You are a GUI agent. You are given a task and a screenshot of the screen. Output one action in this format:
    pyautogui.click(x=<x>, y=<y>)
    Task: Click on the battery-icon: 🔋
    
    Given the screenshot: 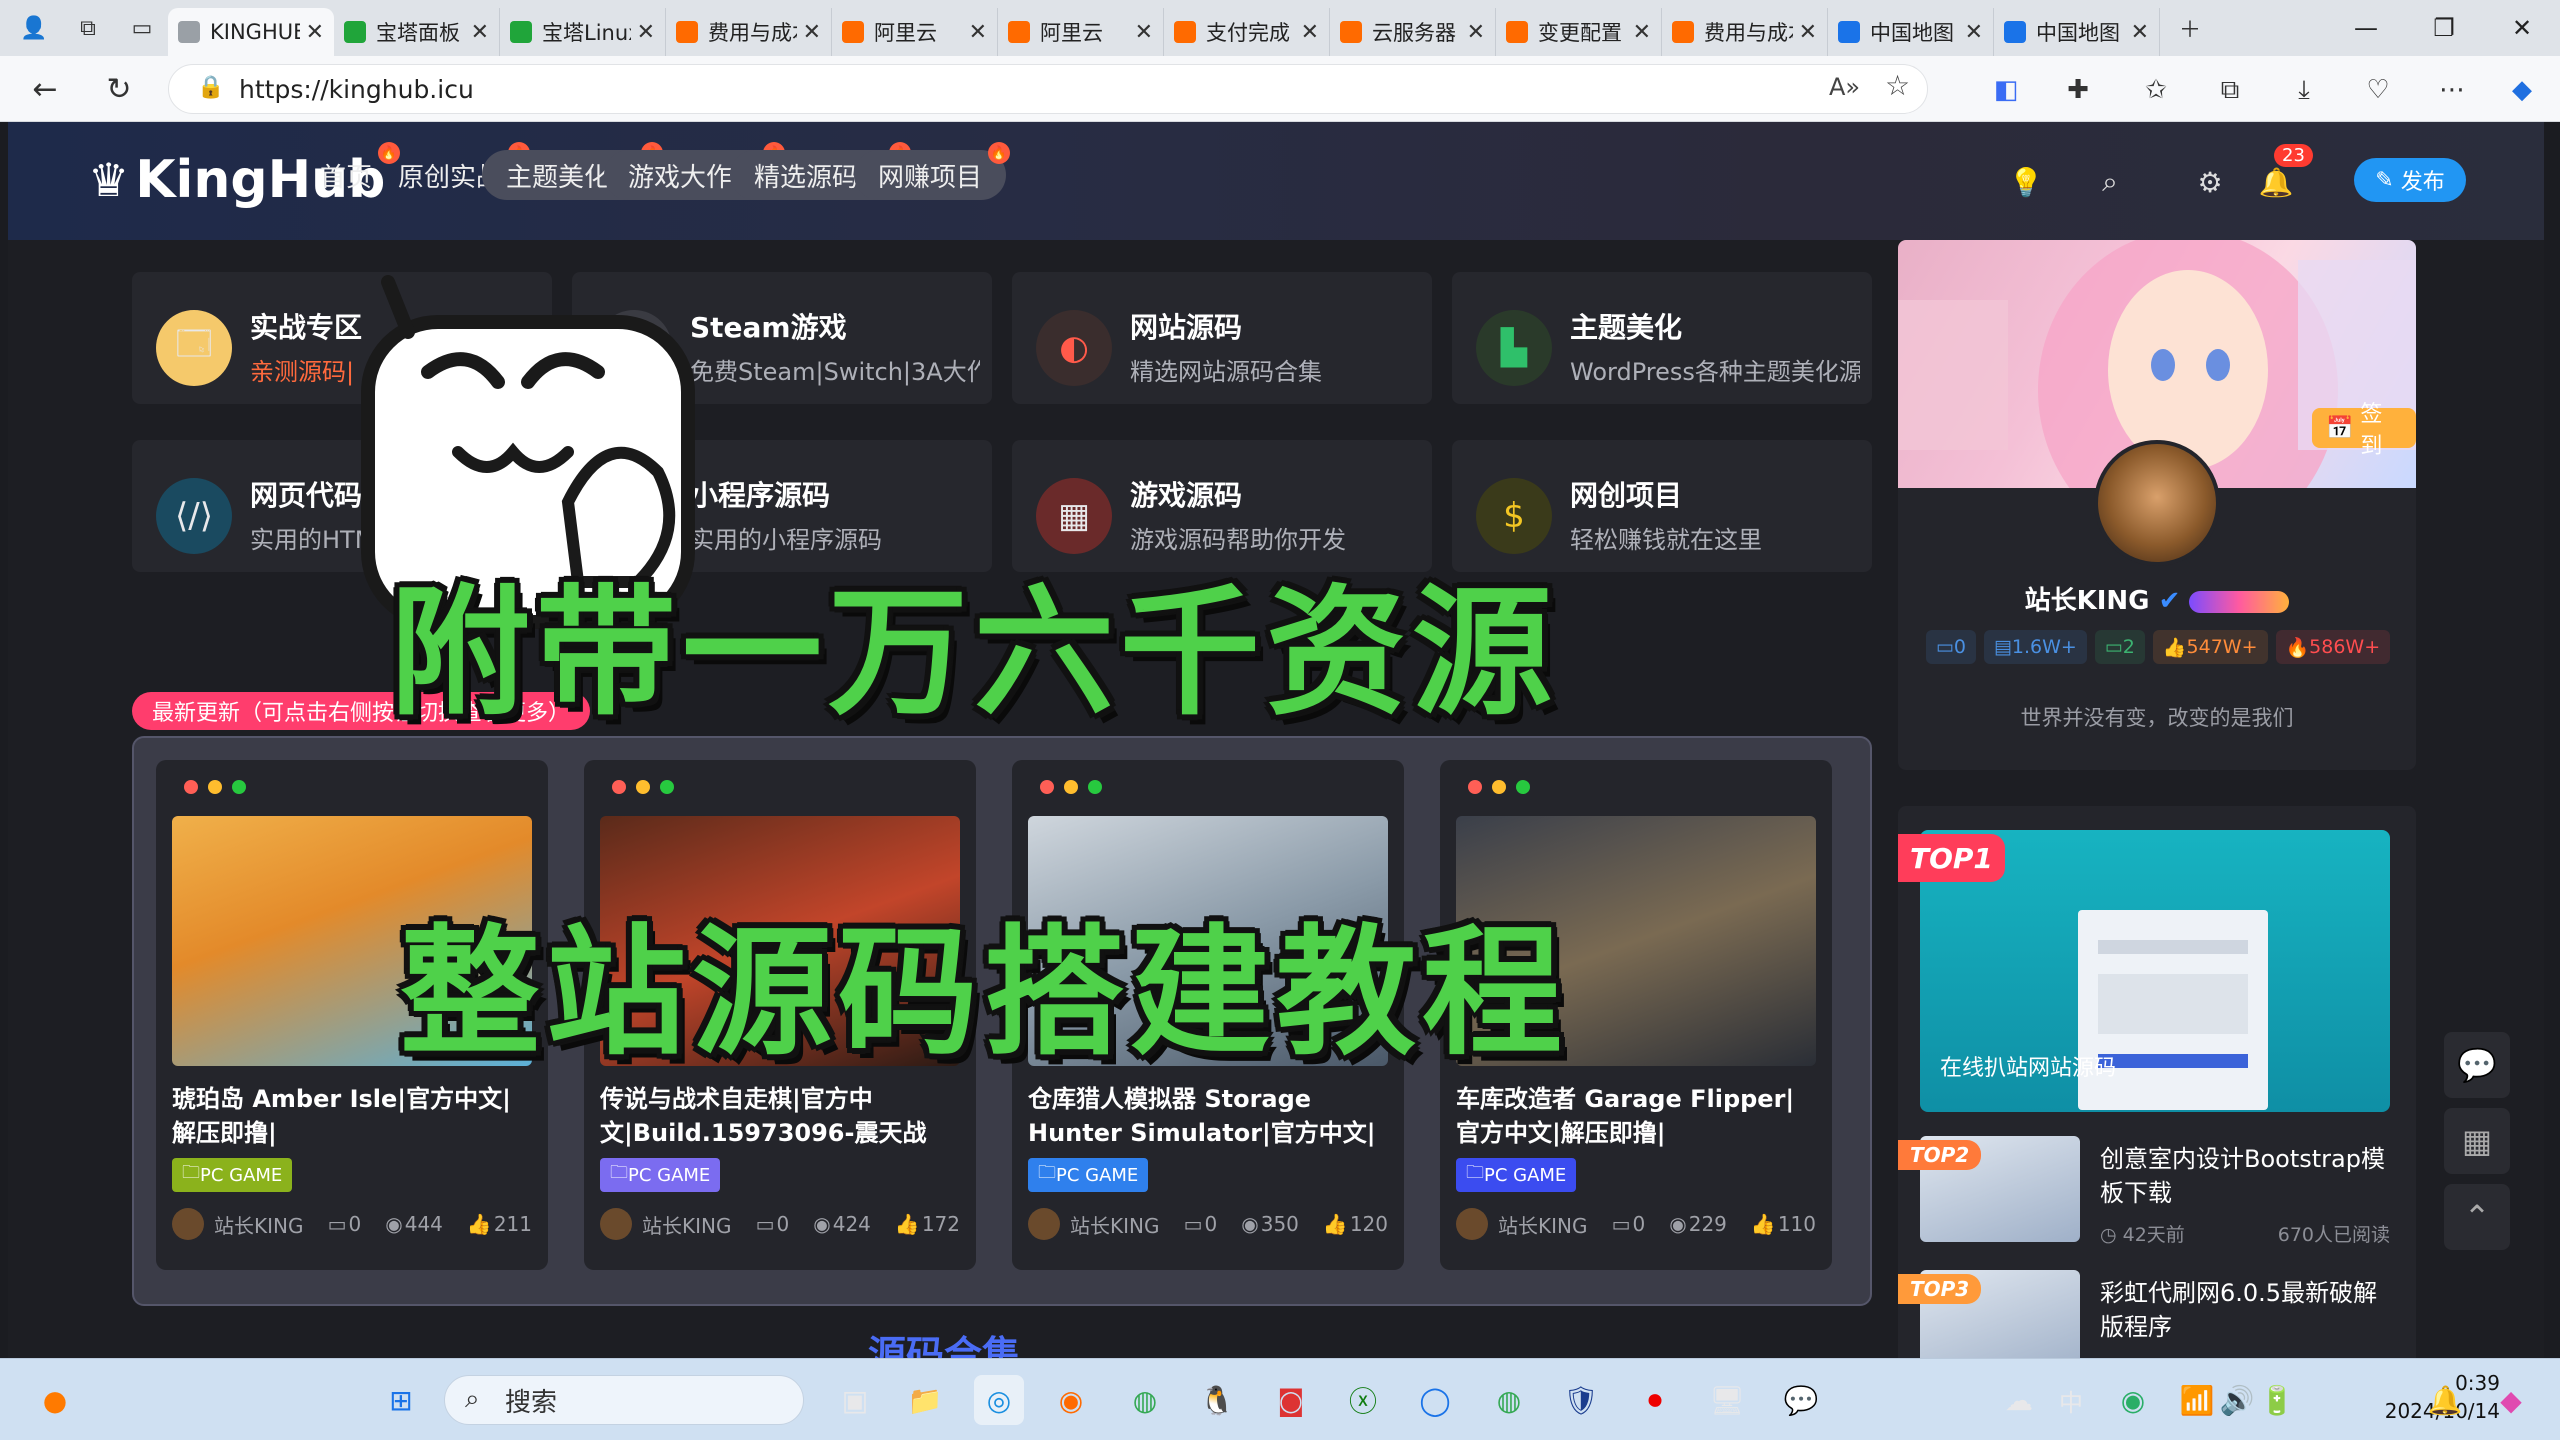 What is the action you would take?
    pyautogui.click(x=2277, y=1400)
    